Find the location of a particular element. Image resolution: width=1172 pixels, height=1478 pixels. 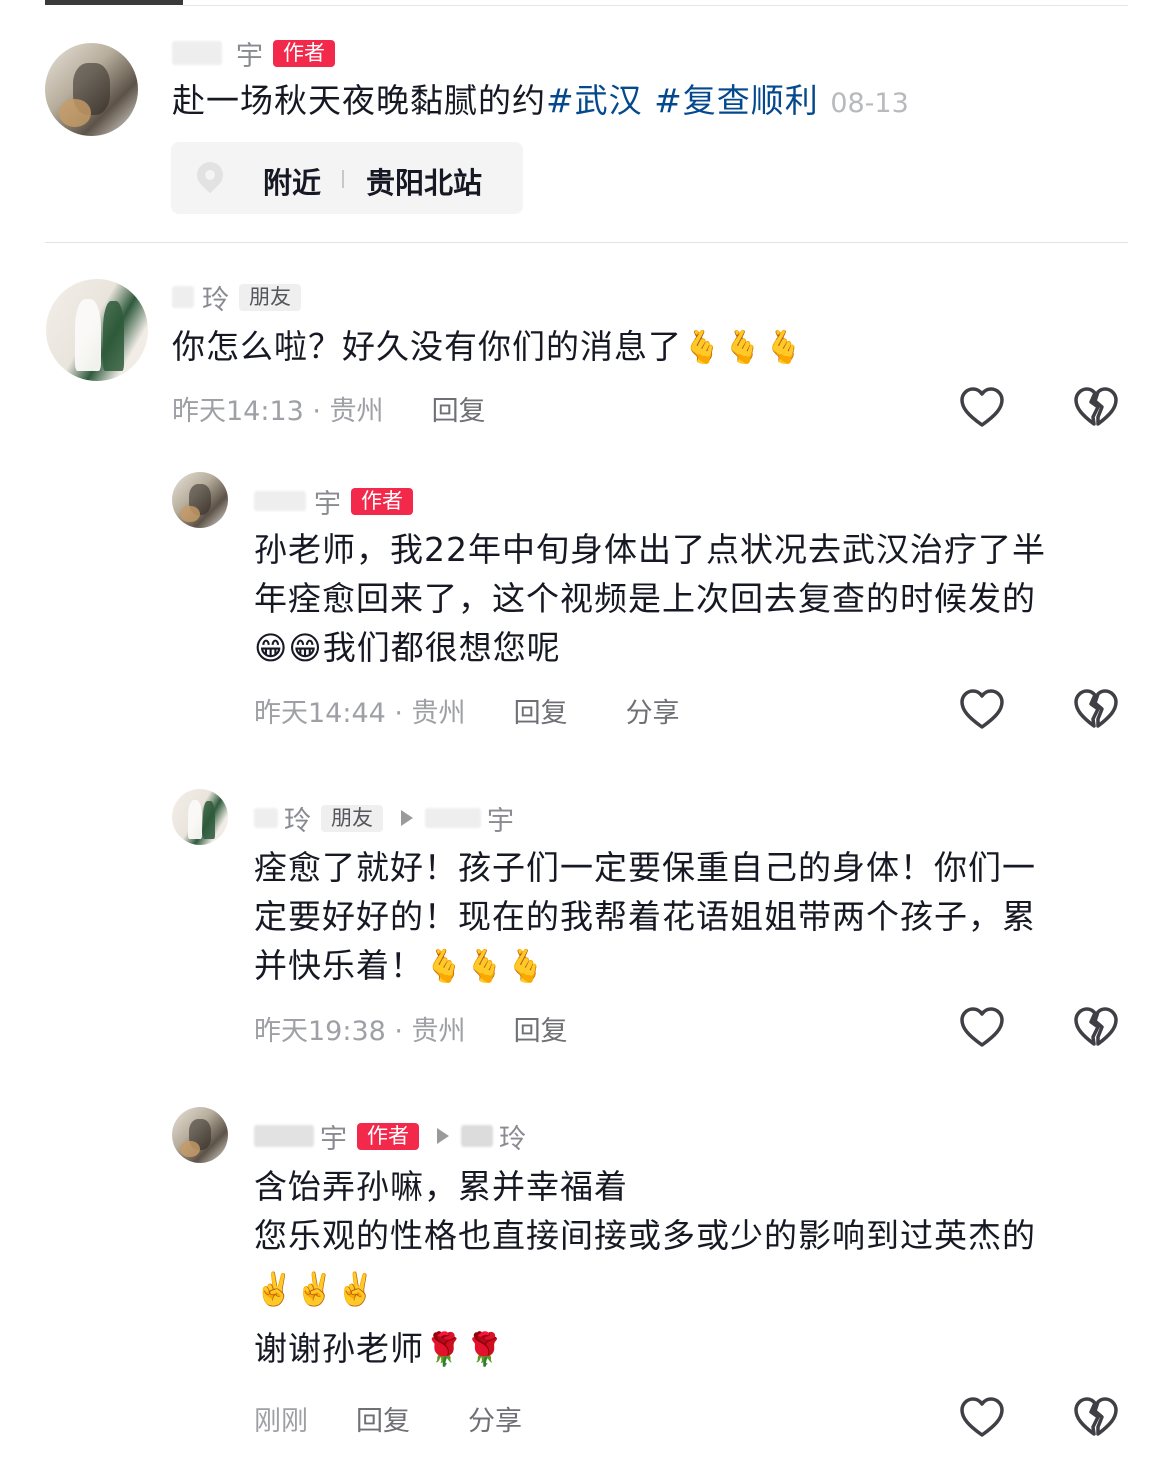

post-date: 08-13 is located at coordinates (869, 103).